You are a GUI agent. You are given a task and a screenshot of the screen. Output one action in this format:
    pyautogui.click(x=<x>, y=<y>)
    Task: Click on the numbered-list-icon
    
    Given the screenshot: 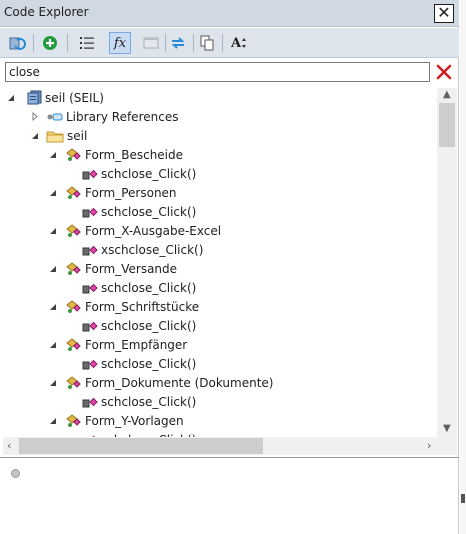 What is the action you would take?
    pyautogui.click(x=87, y=43)
    